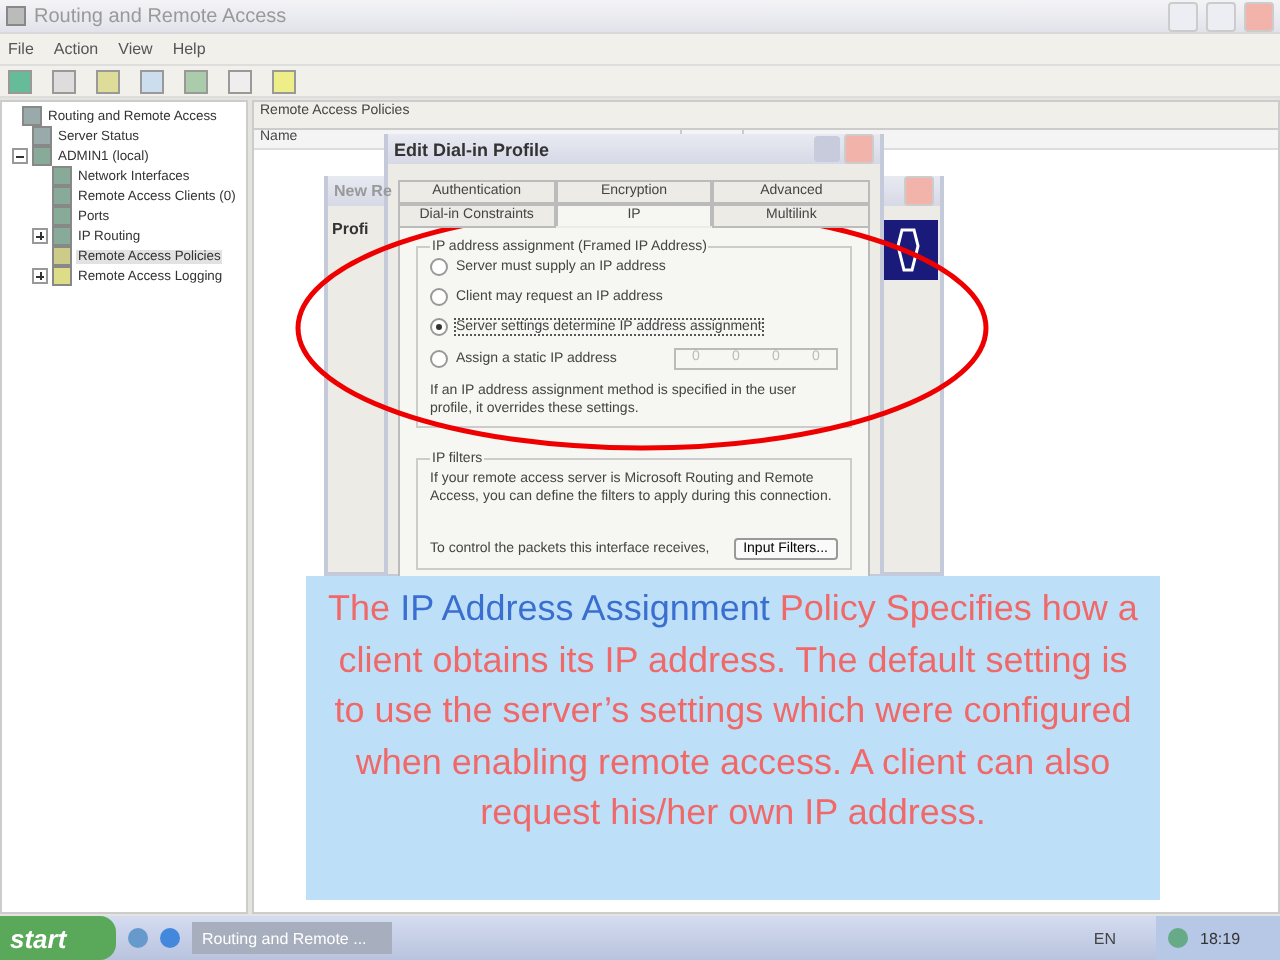  Describe the element at coordinates (350, 229) in the screenshot. I see `page-heading: Profi` at that location.